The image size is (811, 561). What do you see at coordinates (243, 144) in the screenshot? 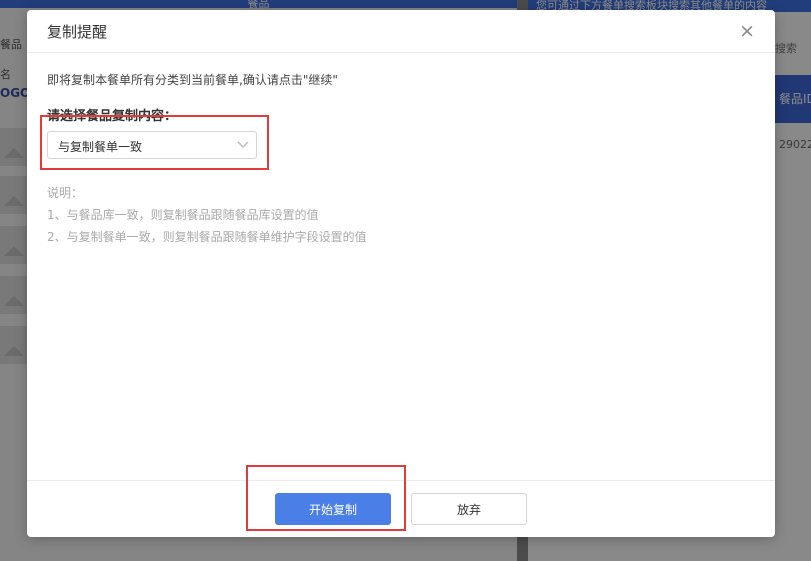
I see `chevron-down-icon` at bounding box center [243, 144].